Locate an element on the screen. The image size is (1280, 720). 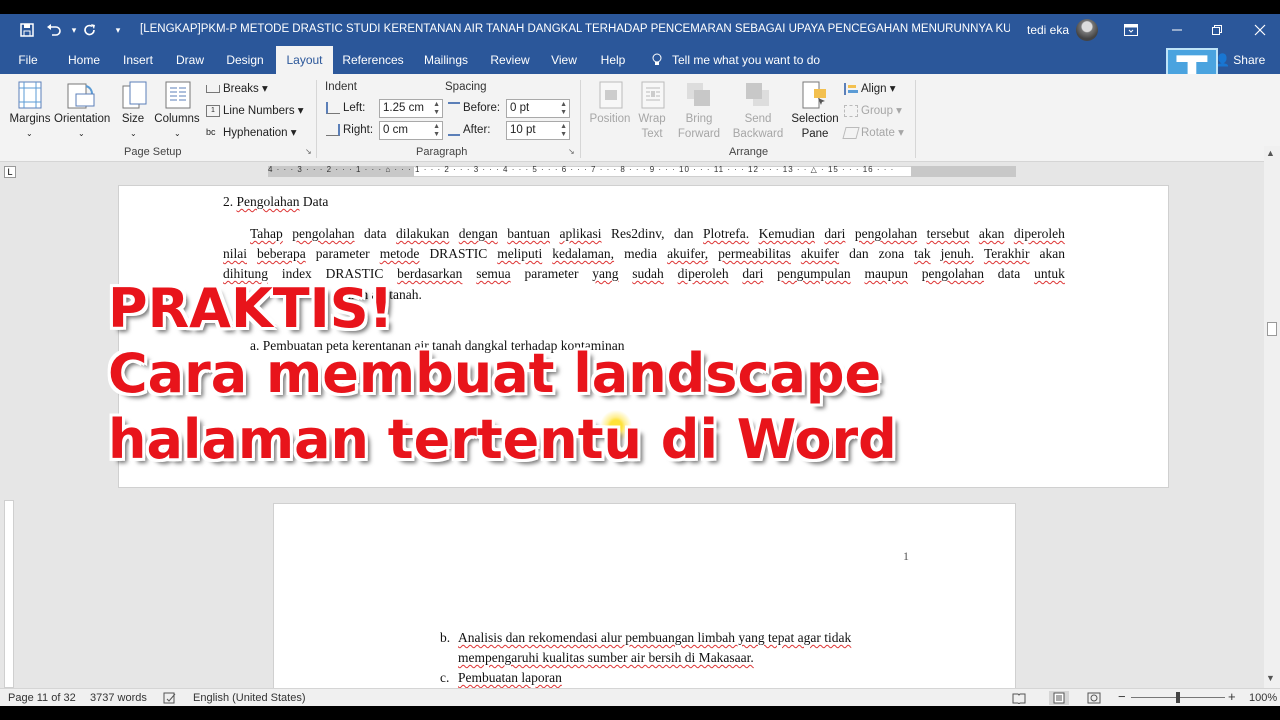
margins-dropdown-icon: ⌄ is located at coordinates (29, 133).